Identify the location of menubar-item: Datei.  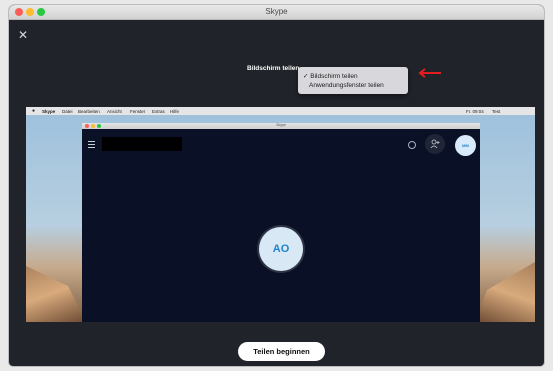
(67, 111).